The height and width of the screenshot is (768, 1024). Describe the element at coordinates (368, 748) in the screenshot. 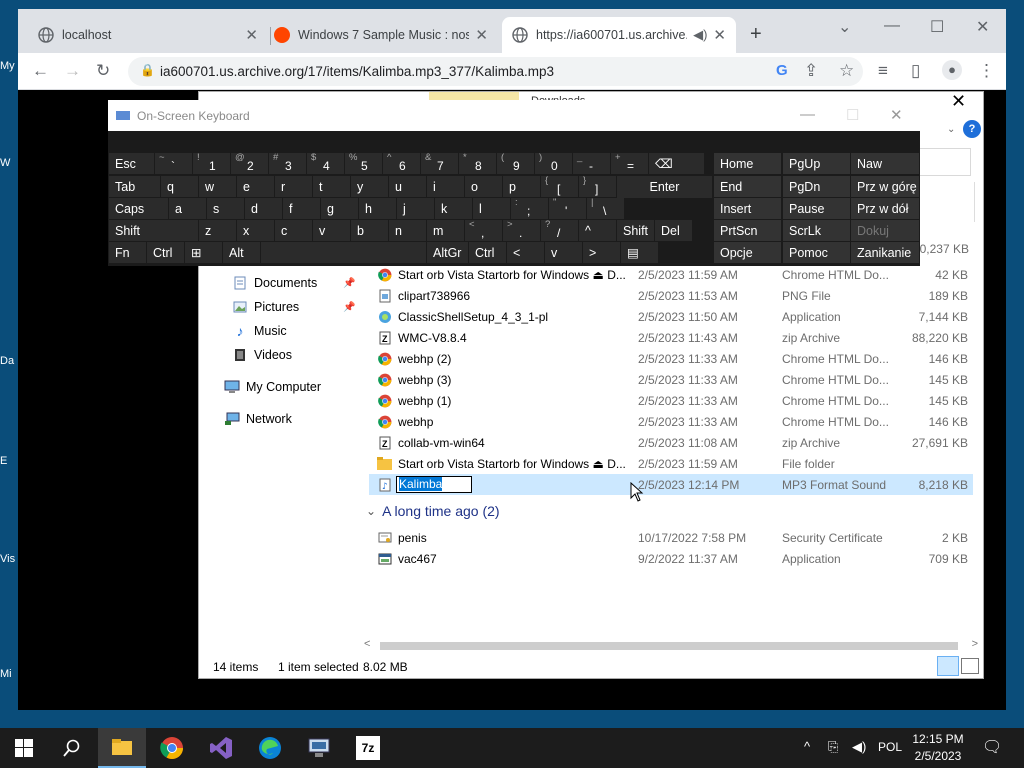

I see `7zip-icon: 7z` at that location.